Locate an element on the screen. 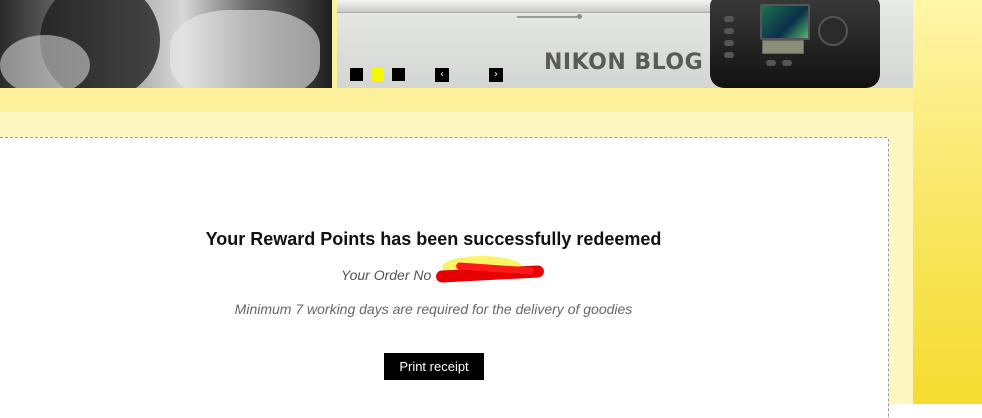 The width and height of the screenshot is (982, 418). order-number-redacted is located at coordinates (490, 271).